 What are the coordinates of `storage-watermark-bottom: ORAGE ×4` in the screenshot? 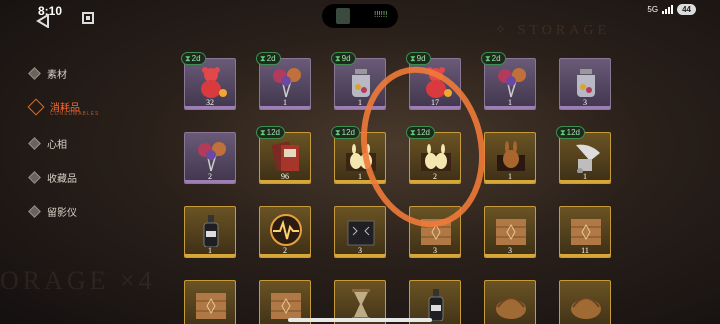 It's located at (78, 280).